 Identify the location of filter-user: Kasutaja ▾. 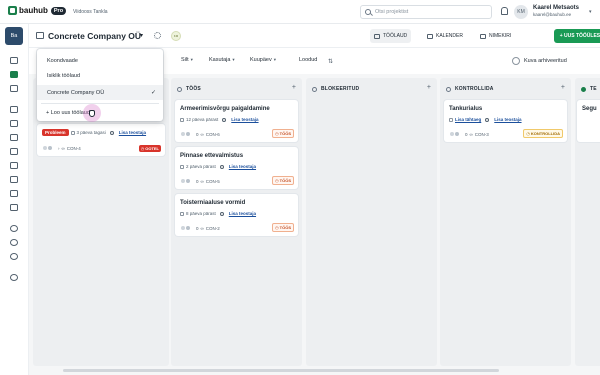
(222, 60).